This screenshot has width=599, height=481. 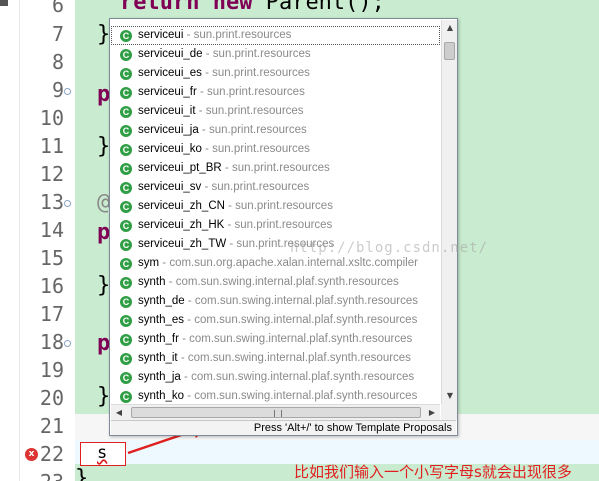 I want to click on proposal-label: serviceui_ko - sun.print.resources, so click(x=224, y=149).